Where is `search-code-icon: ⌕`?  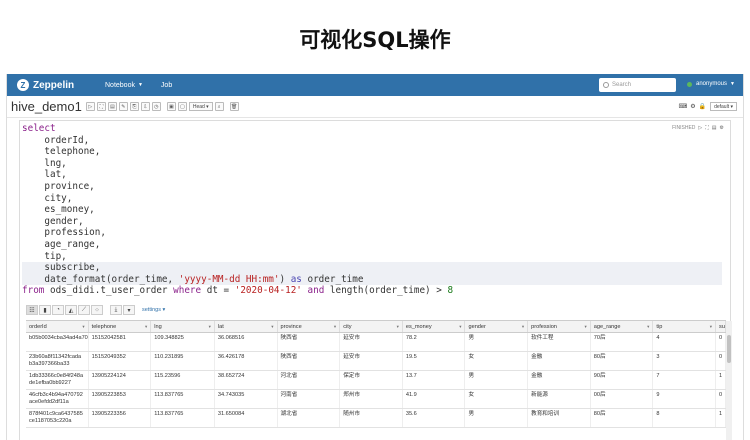
search-code-icon: ⌕ is located at coordinates (219, 106).